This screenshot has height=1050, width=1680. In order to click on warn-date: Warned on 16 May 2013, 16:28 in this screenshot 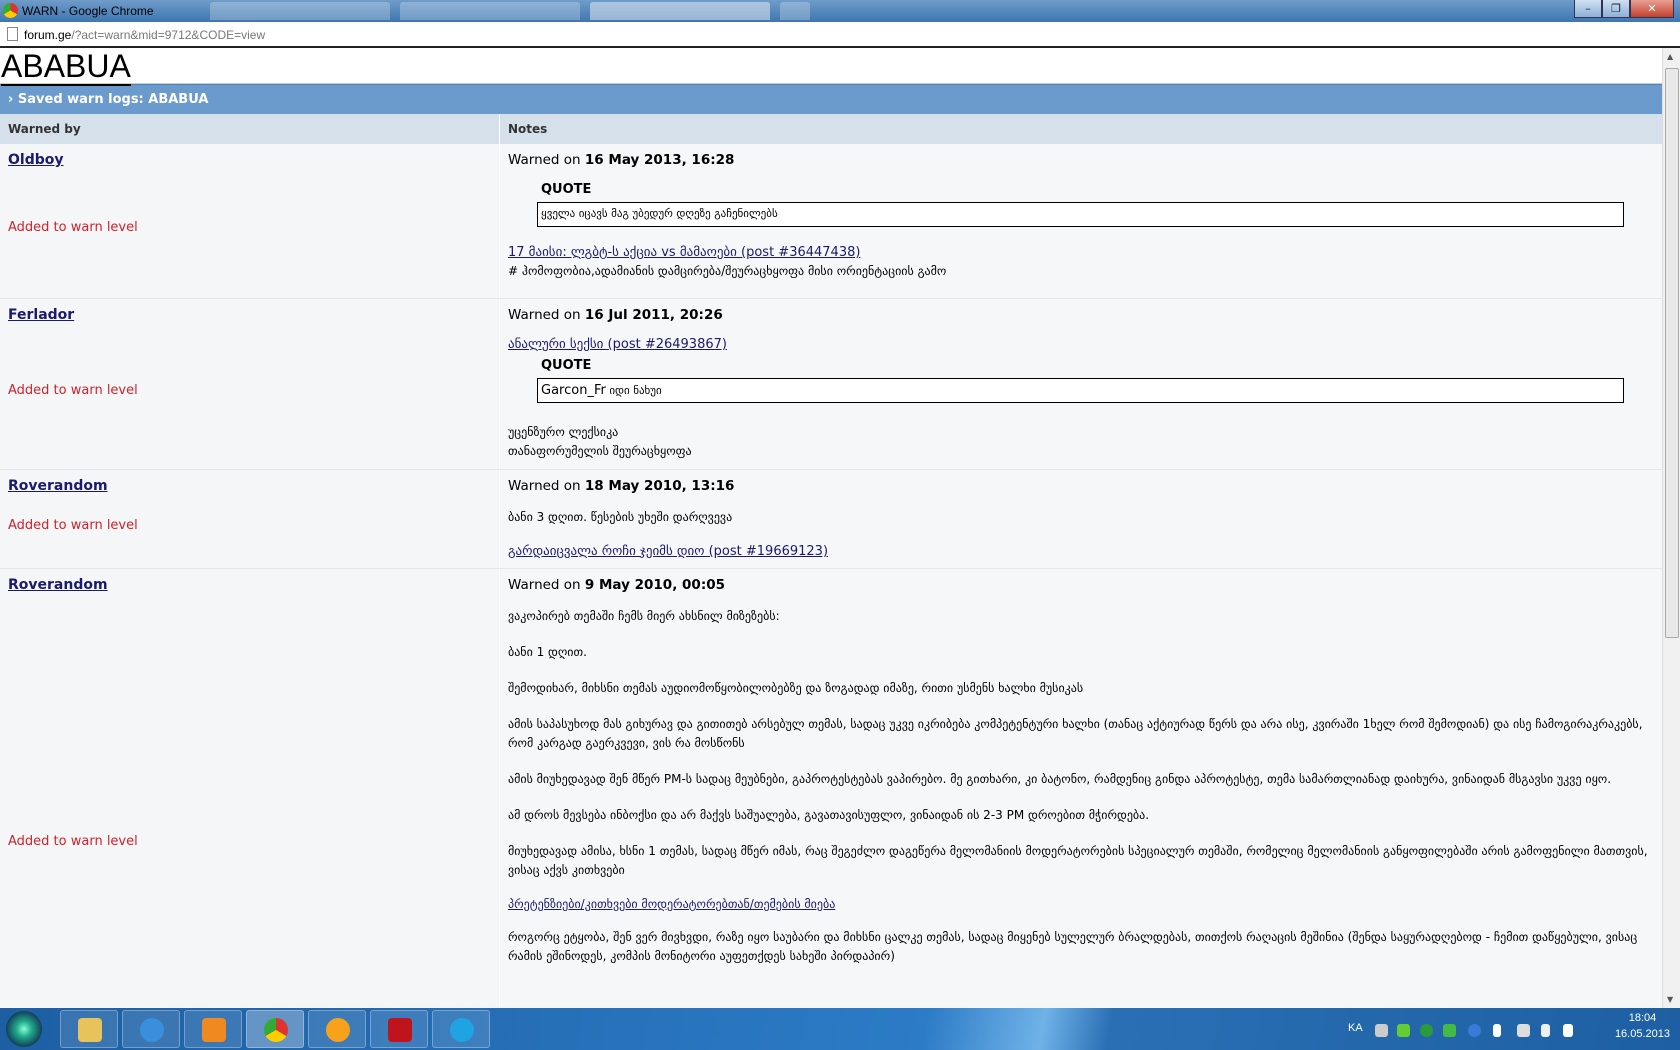, I will do `click(1081, 160)`.